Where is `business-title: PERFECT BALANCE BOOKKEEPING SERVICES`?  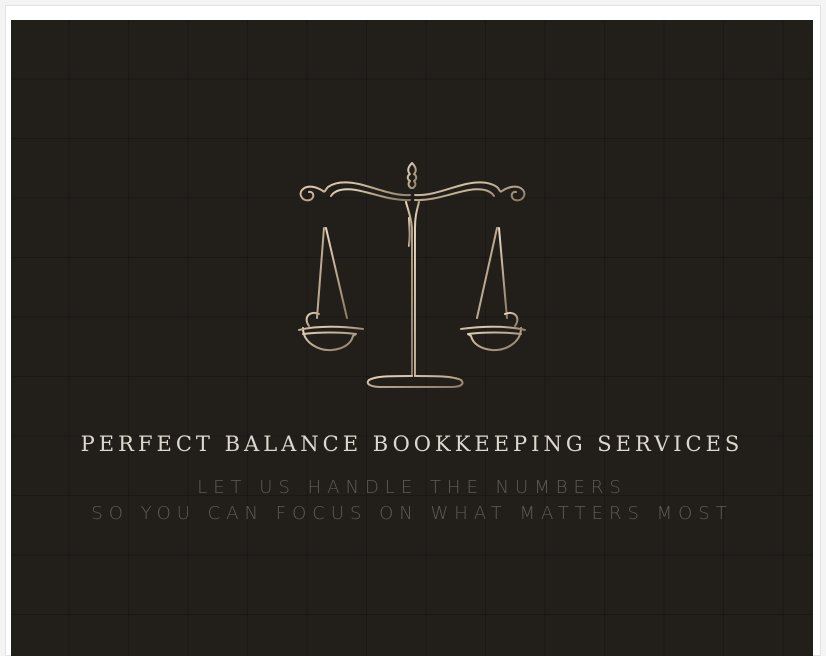 business-title: PERFECT BALANCE BOOKKEEPING SERVICES is located at coordinates (412, 444).